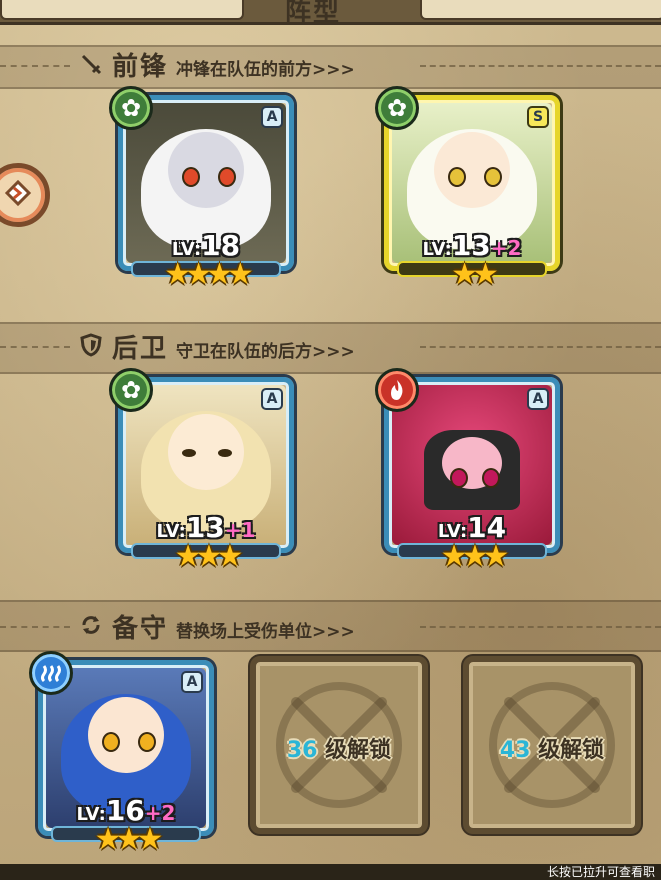 The height and width of the screenshot is (880, 661). I want to click on page-title: 阵型, so click(313, 14).